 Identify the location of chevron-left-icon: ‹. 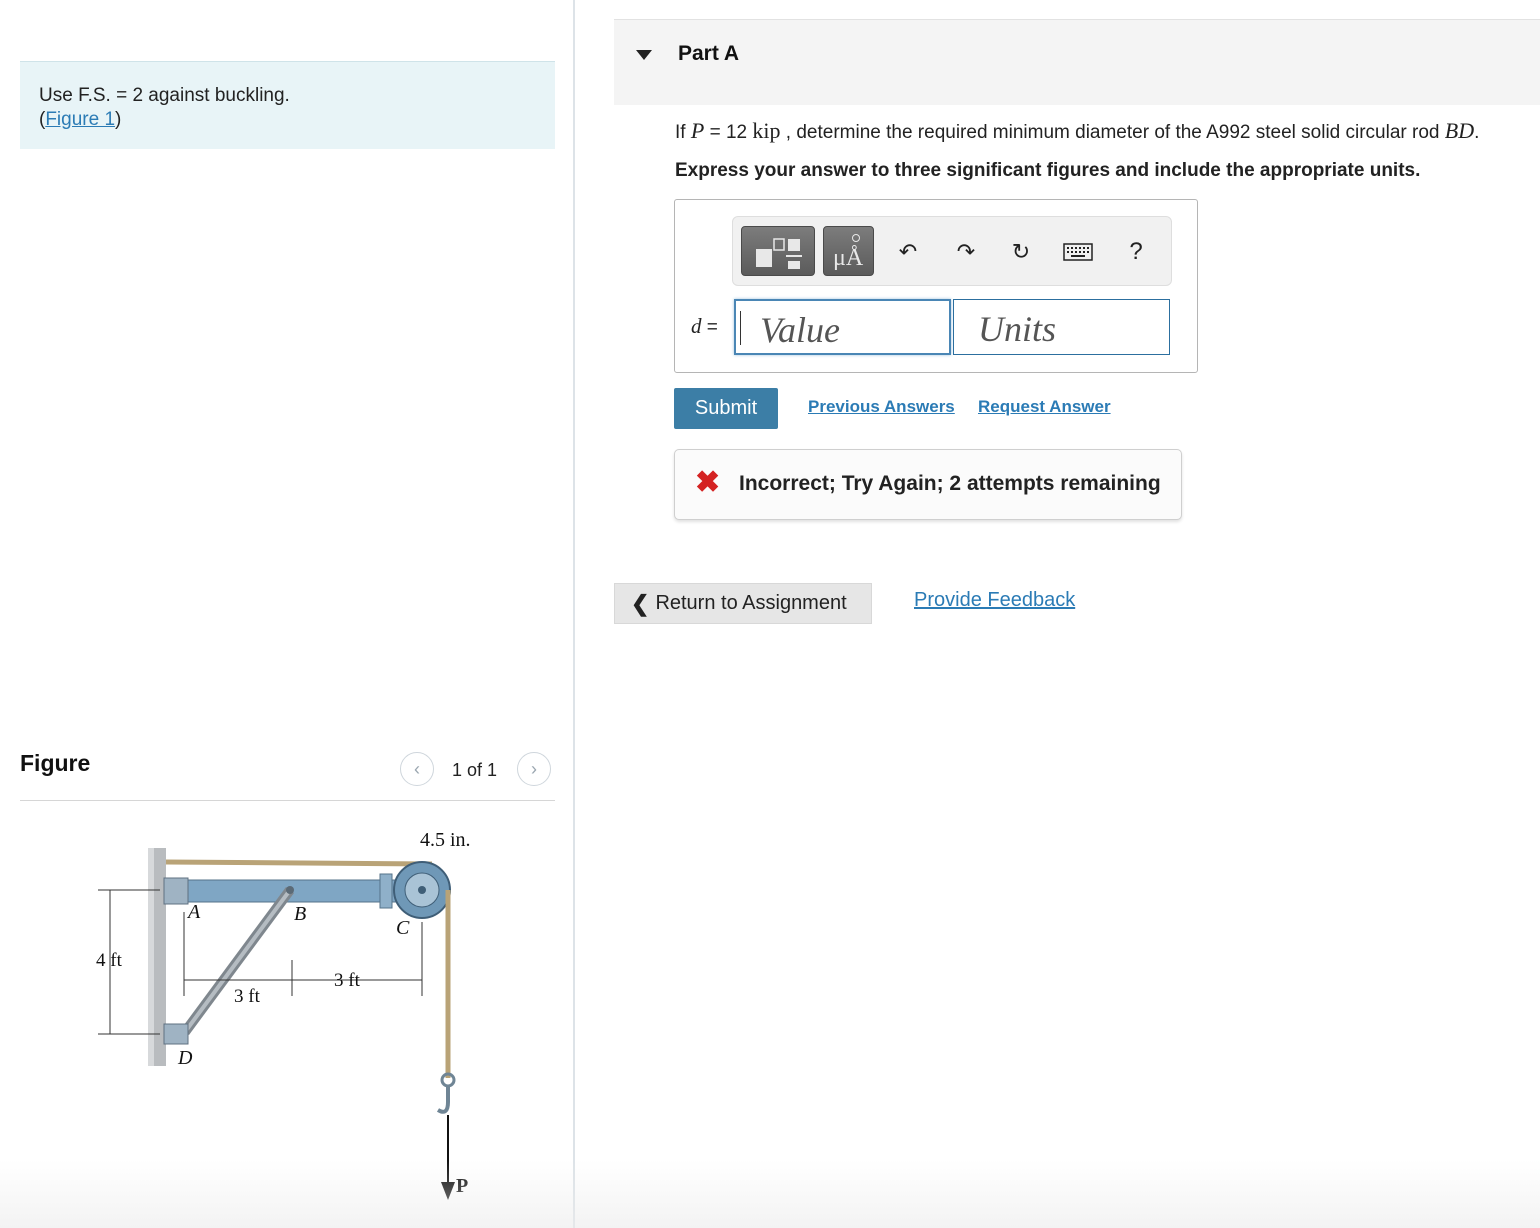
(417, 768).